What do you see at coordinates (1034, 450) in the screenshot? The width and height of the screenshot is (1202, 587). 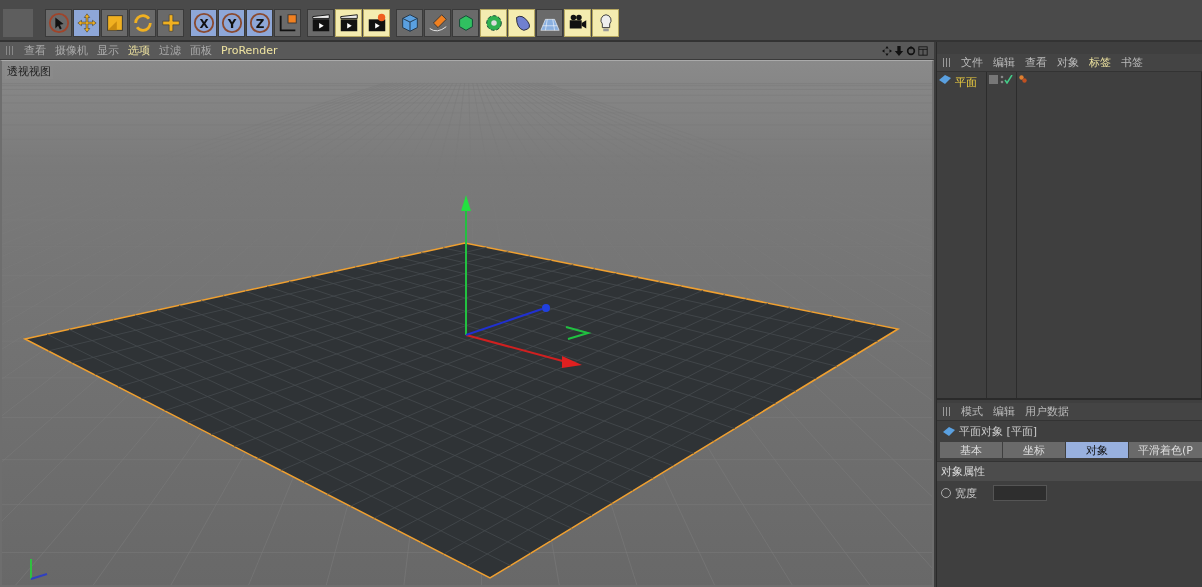 I see `tab: 坐标` at bounding box center [1034, 450].